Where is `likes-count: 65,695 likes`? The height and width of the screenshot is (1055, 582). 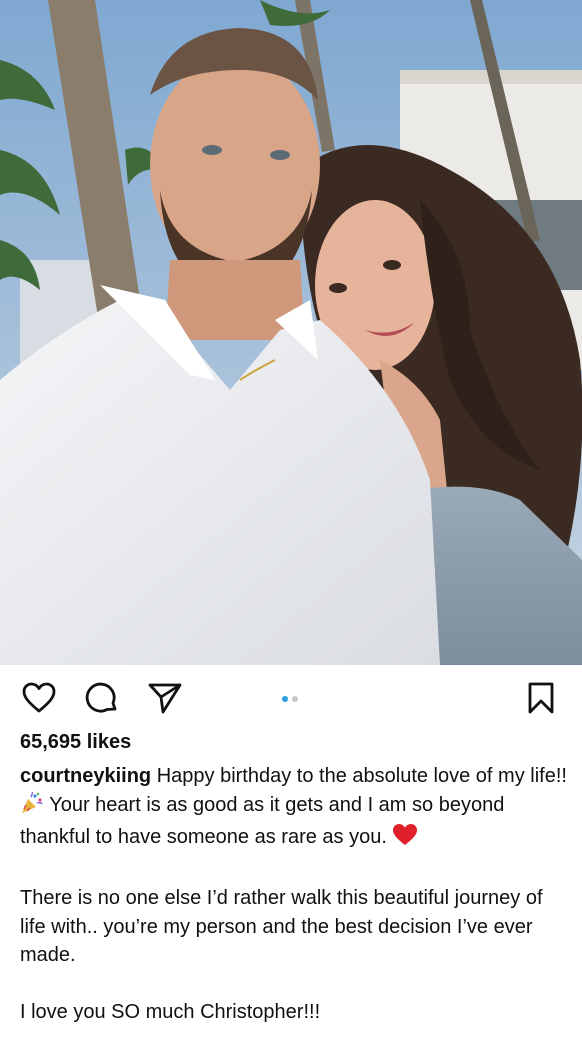 likes-count: 65,695 likes is located at coordinates (75, 742).